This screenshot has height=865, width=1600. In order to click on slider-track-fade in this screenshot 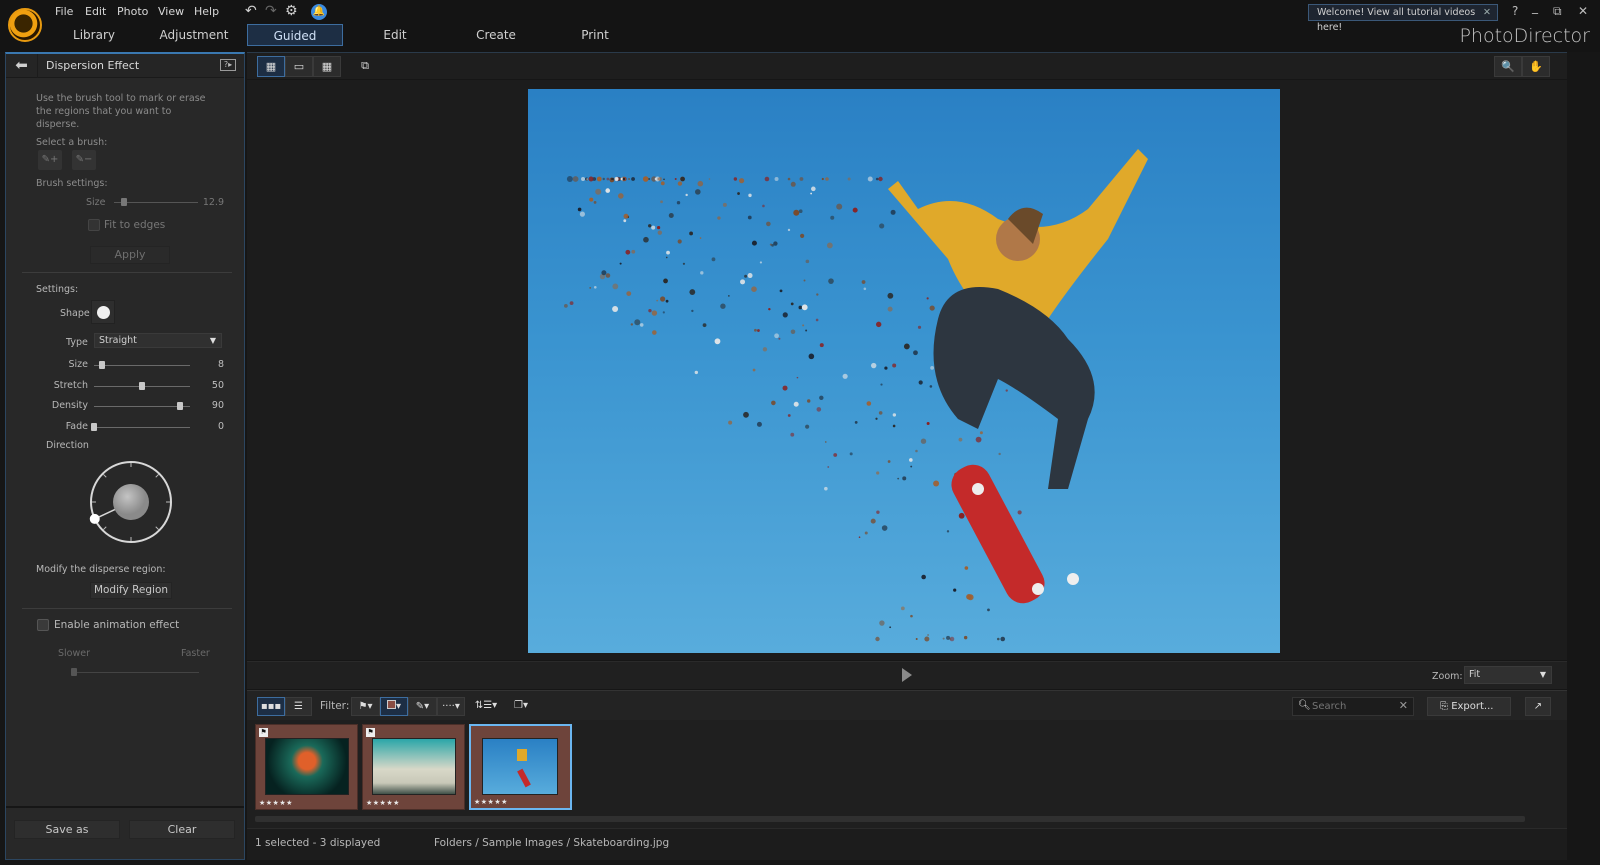, I will do `click(142, 427)`.